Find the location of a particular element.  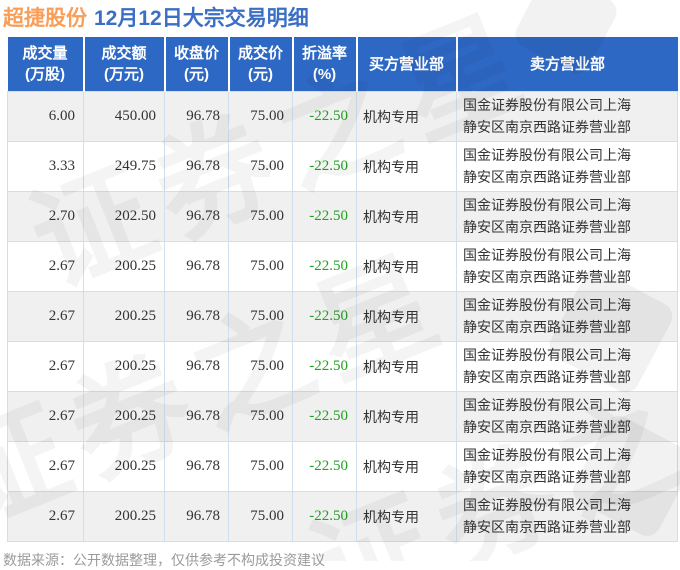

title-detail: 12月12日大宗交易明细 is located at coordinates (201, 18).